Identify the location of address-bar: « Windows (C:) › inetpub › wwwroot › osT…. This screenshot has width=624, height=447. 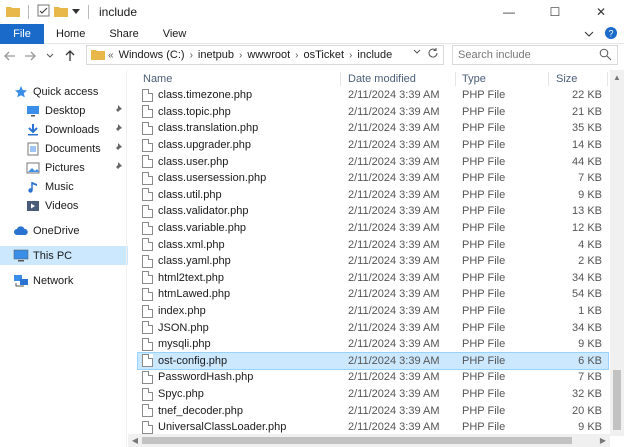
(265, 55).